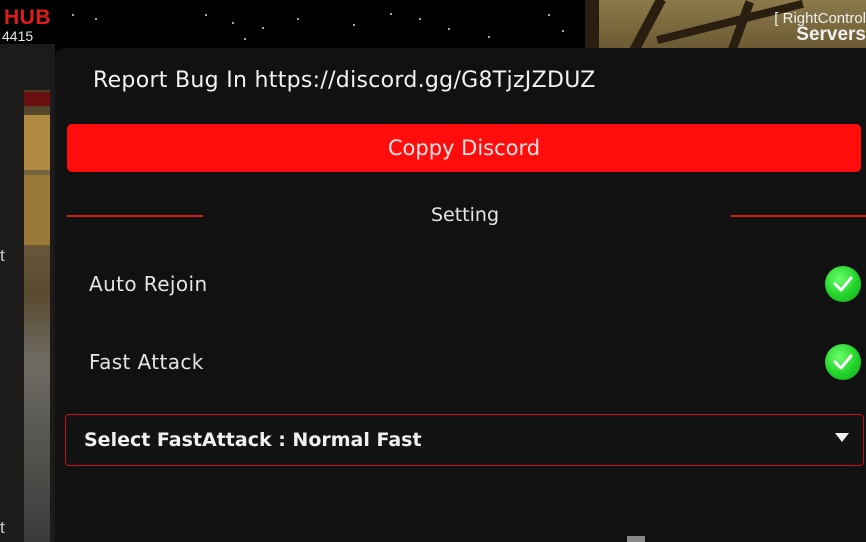 Image resolution: width=866 pixels, height=542 pixels. Describe the element at coordinates (636, 539) in the screenshot. I see `scrollbar-stub` at that location.